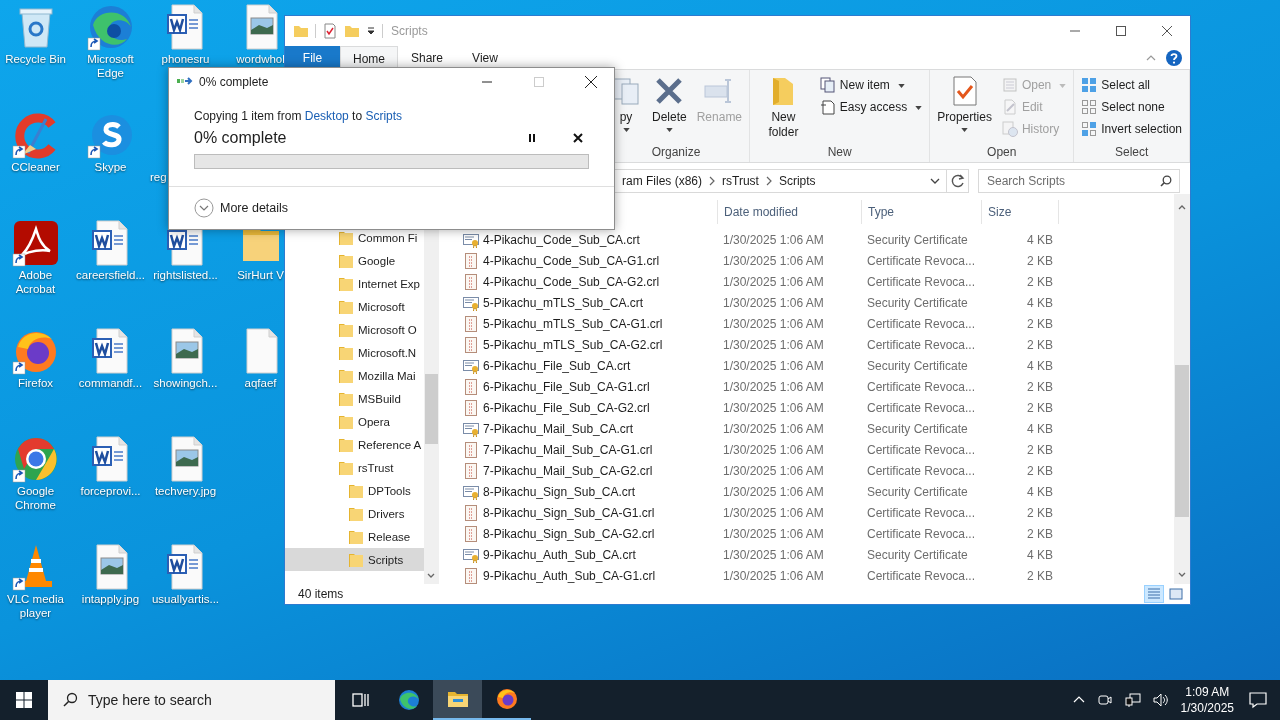 Image resolution: width=1280 pixels, height=720 pixels. I want to click on pdf-app-icon, so click(35, 243).